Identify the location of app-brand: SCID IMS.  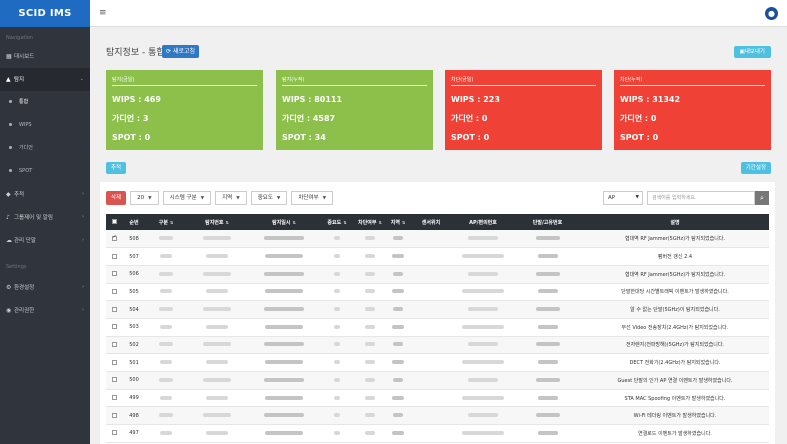
(45, 13).